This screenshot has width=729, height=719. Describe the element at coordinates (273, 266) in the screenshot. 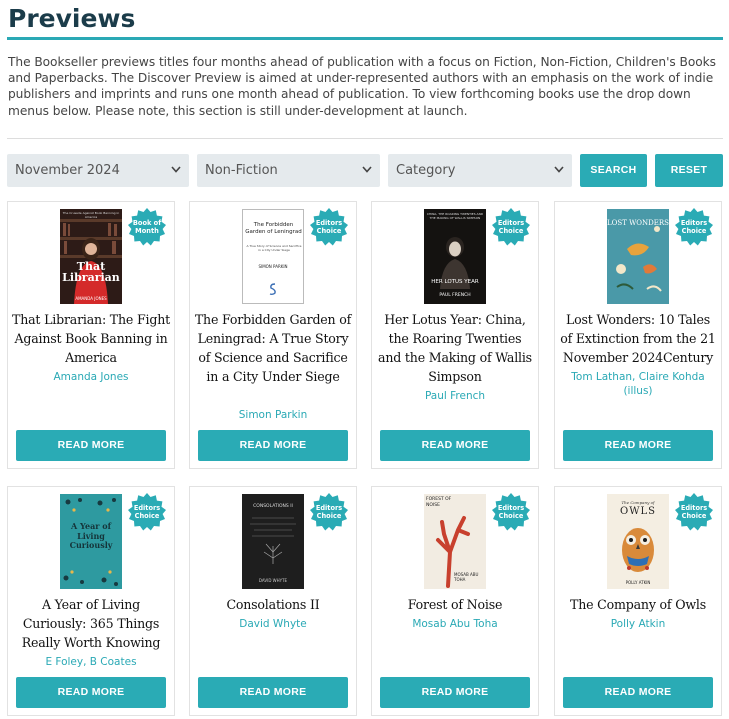

I see `cover-author: SIMON PARKIN` at that location.